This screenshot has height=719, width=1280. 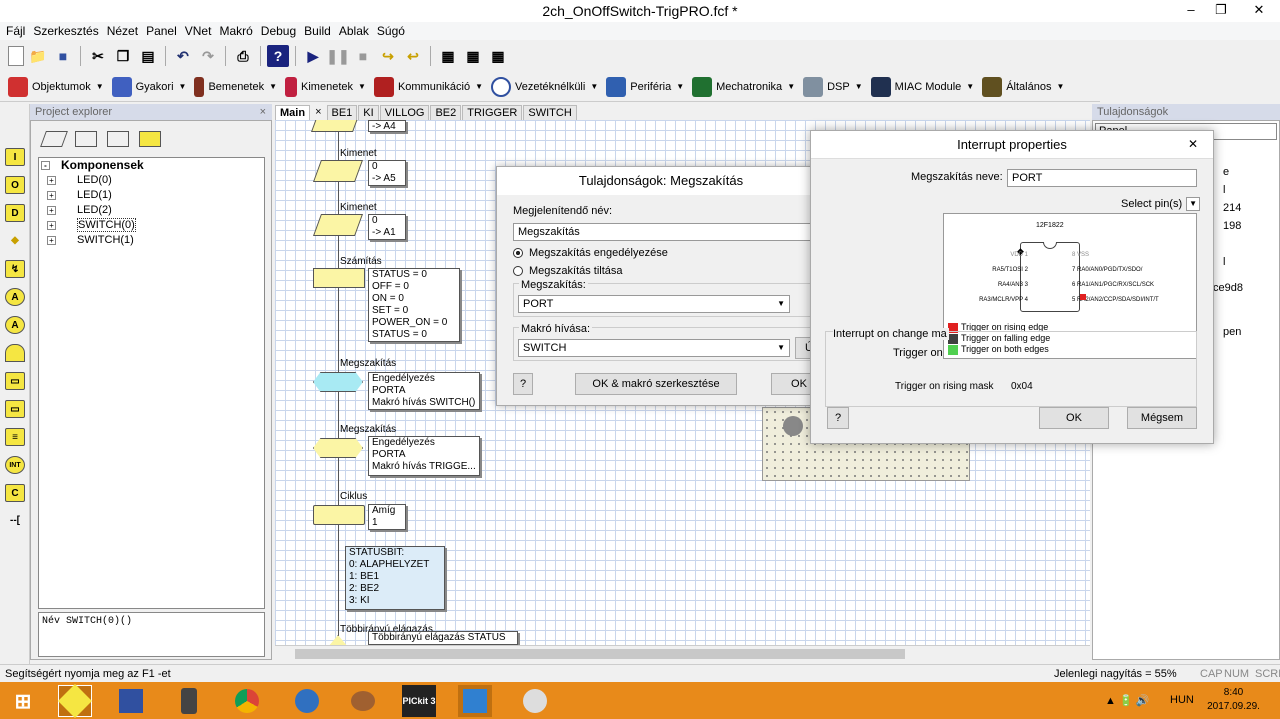 I want to click on scroll-thumb, so click(x=600, y=654).